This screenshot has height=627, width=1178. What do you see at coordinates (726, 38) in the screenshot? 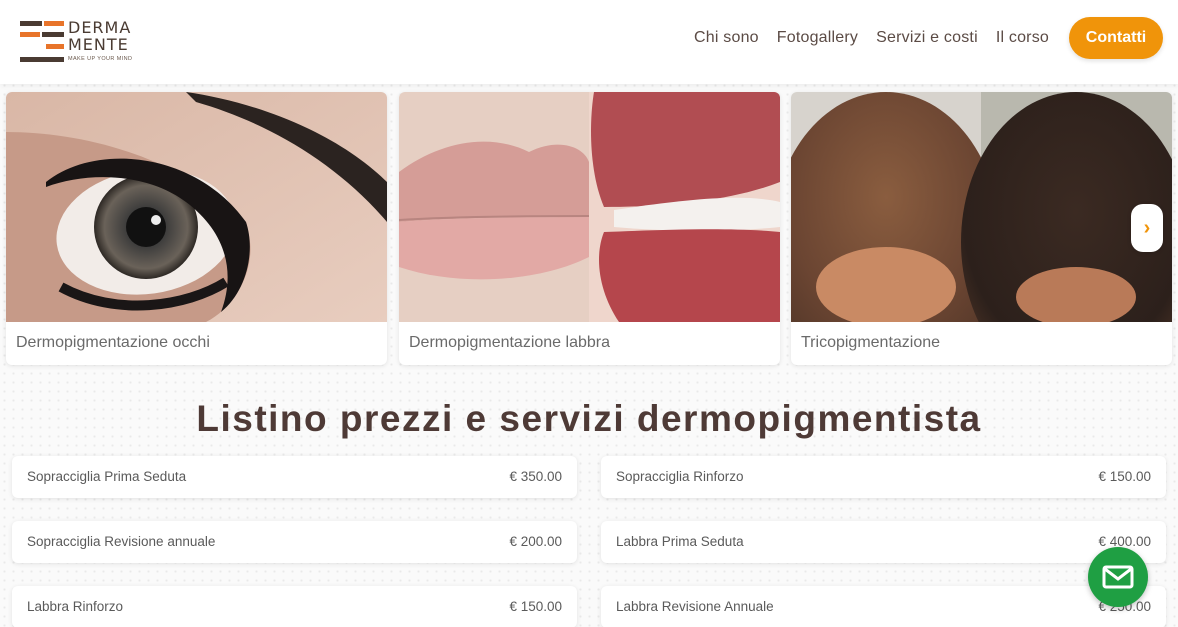
I see `nav-item-chi-sono: Chi sono` at bounding box center [726, 38].